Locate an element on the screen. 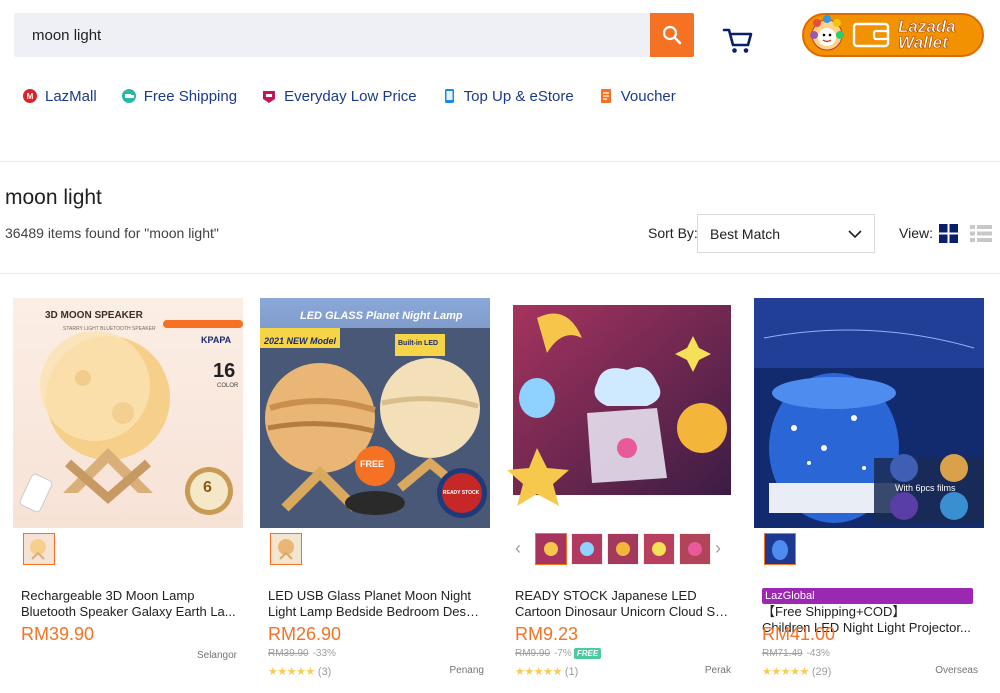 Image resolution: width=1000 pixels, height=693 pixels. cart-icon is located at coordinates (738, 40).